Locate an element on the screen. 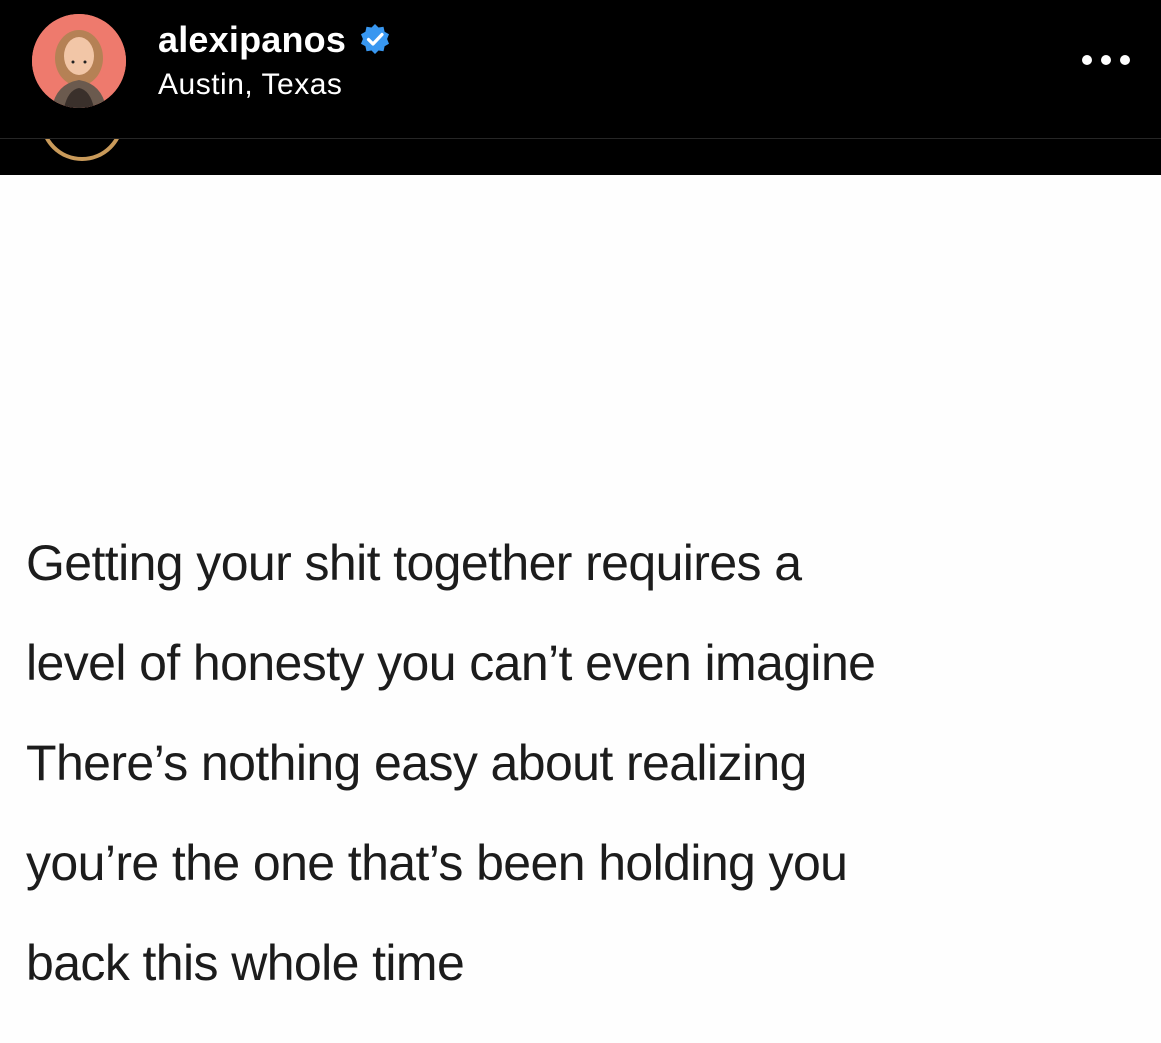 The width and height of the screenshot is (1161, 1043). quote-line: There’s nothing easy about realizing is located at coordinates (416, 763).